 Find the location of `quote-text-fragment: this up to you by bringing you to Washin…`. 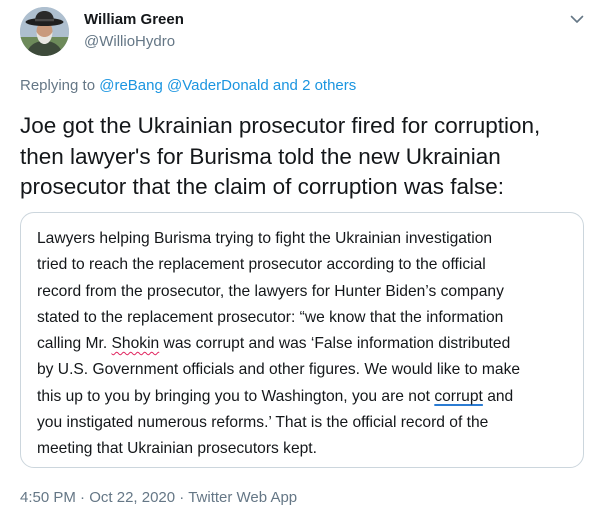

quote-text-fragment: this up to you by bringing you to Washin… is located at coordinates (236, 396).